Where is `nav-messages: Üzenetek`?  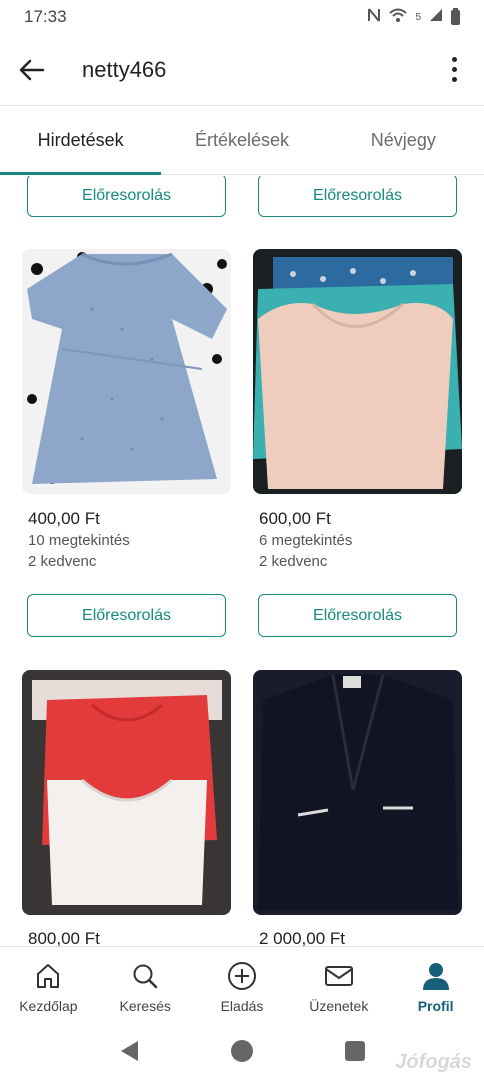
nav-messages: Üzenetek is located at coordinates (338, 986).